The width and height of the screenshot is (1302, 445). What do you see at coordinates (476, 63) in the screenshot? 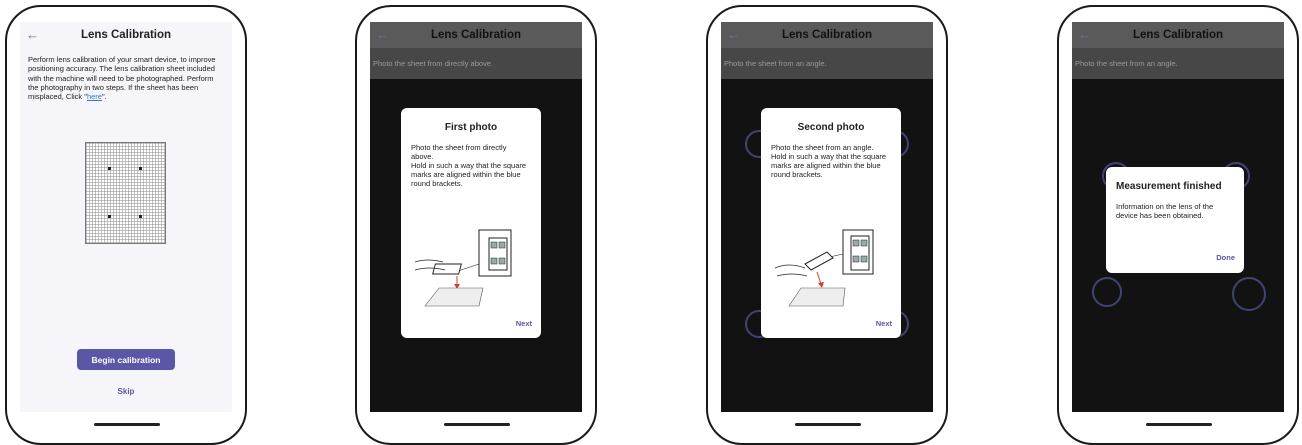
I see `camera-instruction: Photo the sheet from directly above.` at bounding box center [476, 63].